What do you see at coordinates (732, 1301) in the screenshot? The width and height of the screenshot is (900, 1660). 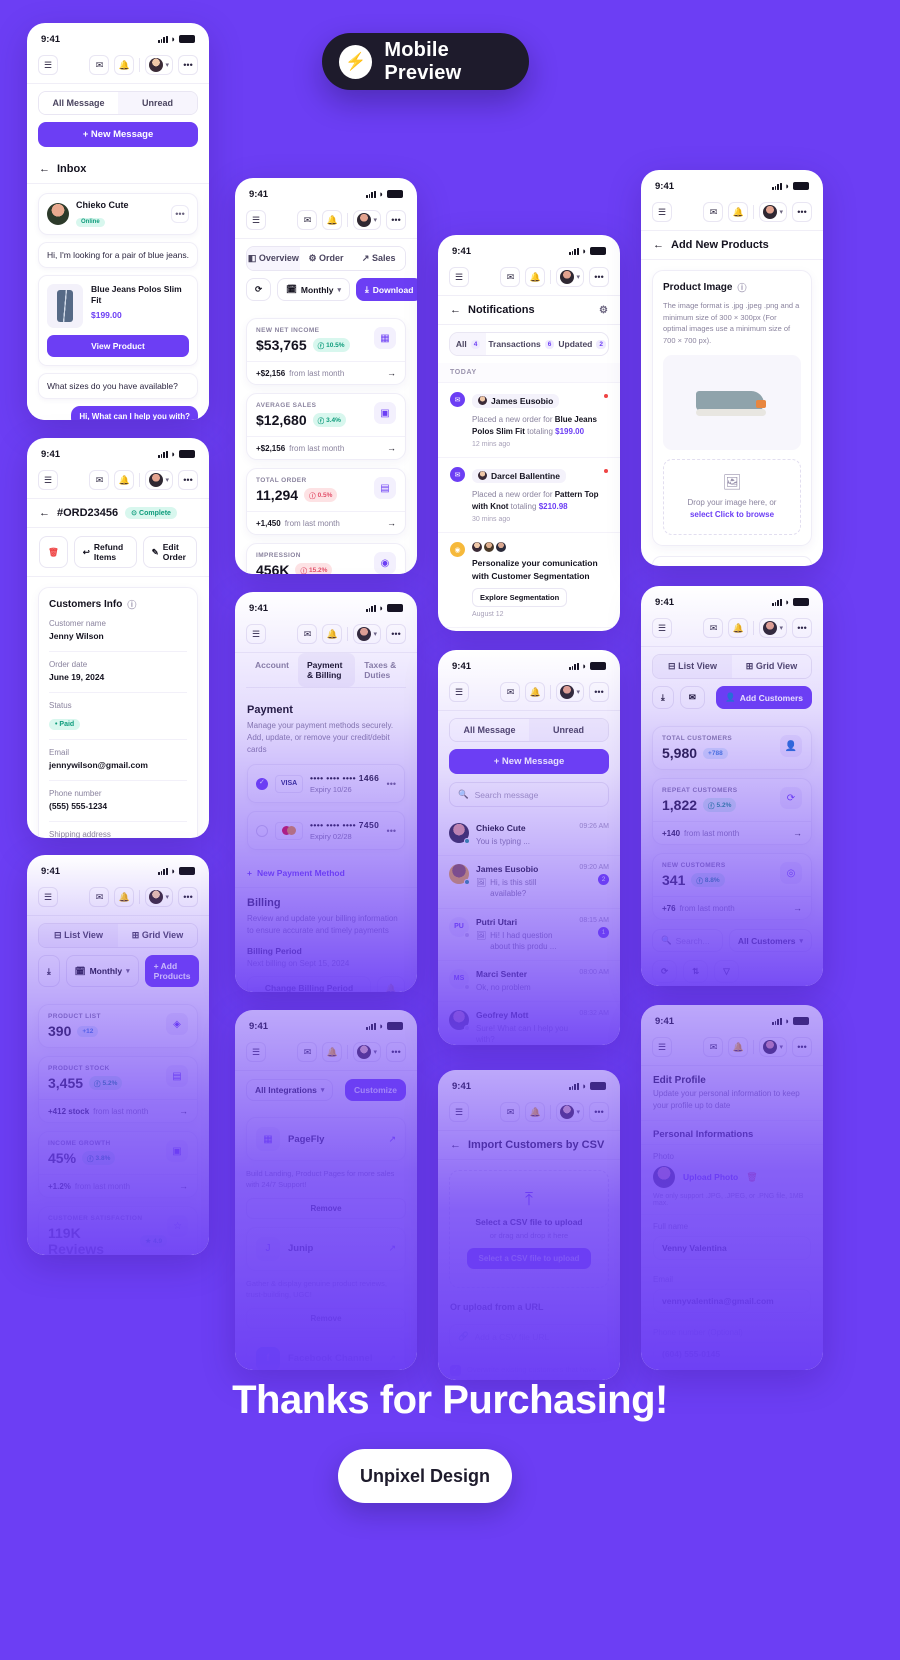 I see `email-input: vennyvalentina@gmail.com` at bounding box center [732, 1301].